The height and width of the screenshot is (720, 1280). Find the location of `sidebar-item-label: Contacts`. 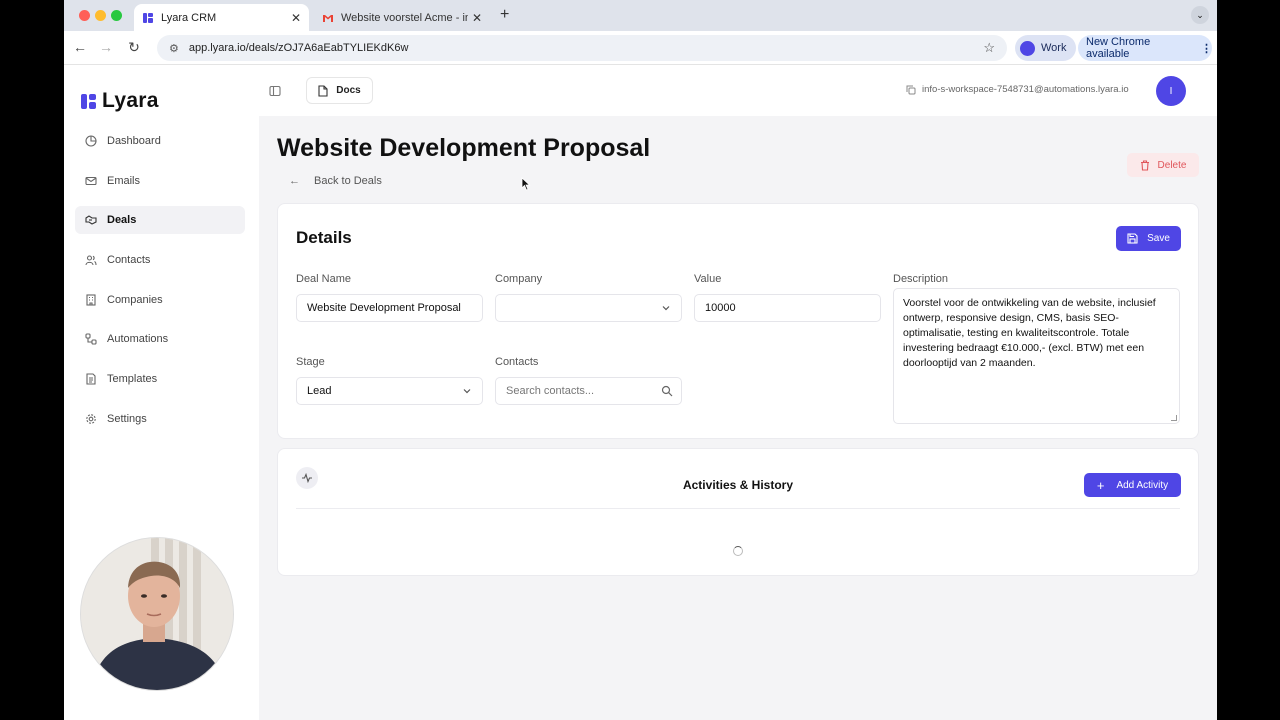

sidebar-item-label: Contacts is located at coordinates (129, 260).